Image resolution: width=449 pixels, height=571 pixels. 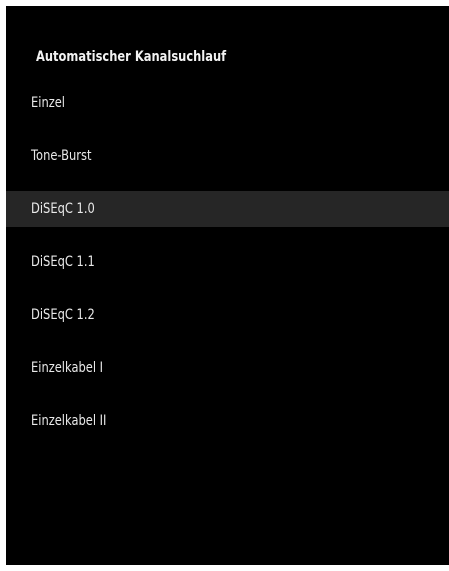 What do you see at coordinates (227, 262) in the screenshot?
I see `option-diseqc-1-1: DiSEqC 1.1` at bounding box center [227, 262].